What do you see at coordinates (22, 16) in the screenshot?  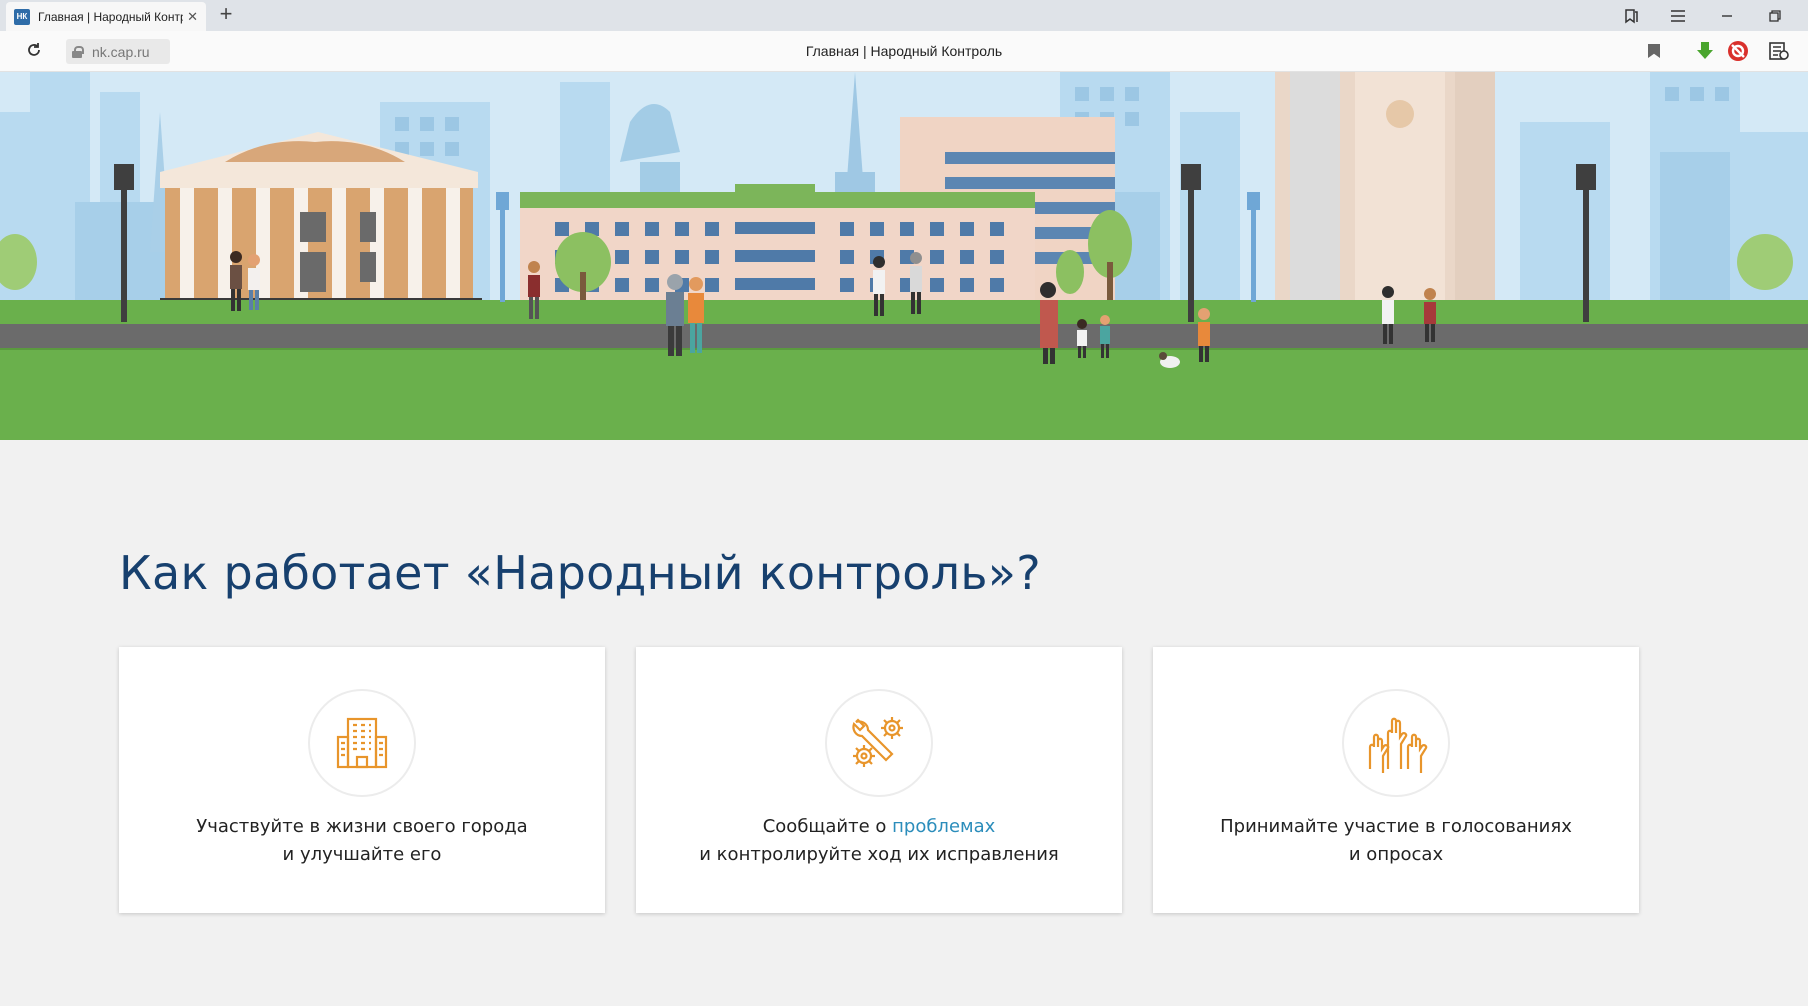 I see `site-favicon-icon: НК` at bounding box center [22, 16].